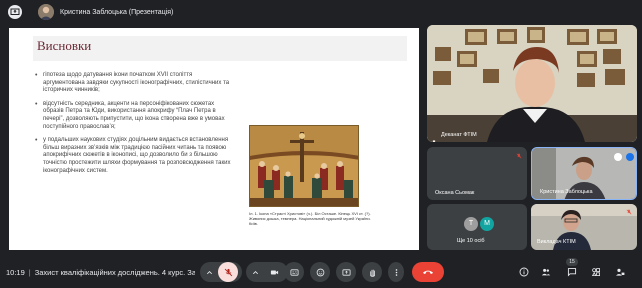 The image size is (642, 288). What do you see at coordinates (434, 137) in the screenshot?
I see `pin-icon` at bounding box center [434, 137].